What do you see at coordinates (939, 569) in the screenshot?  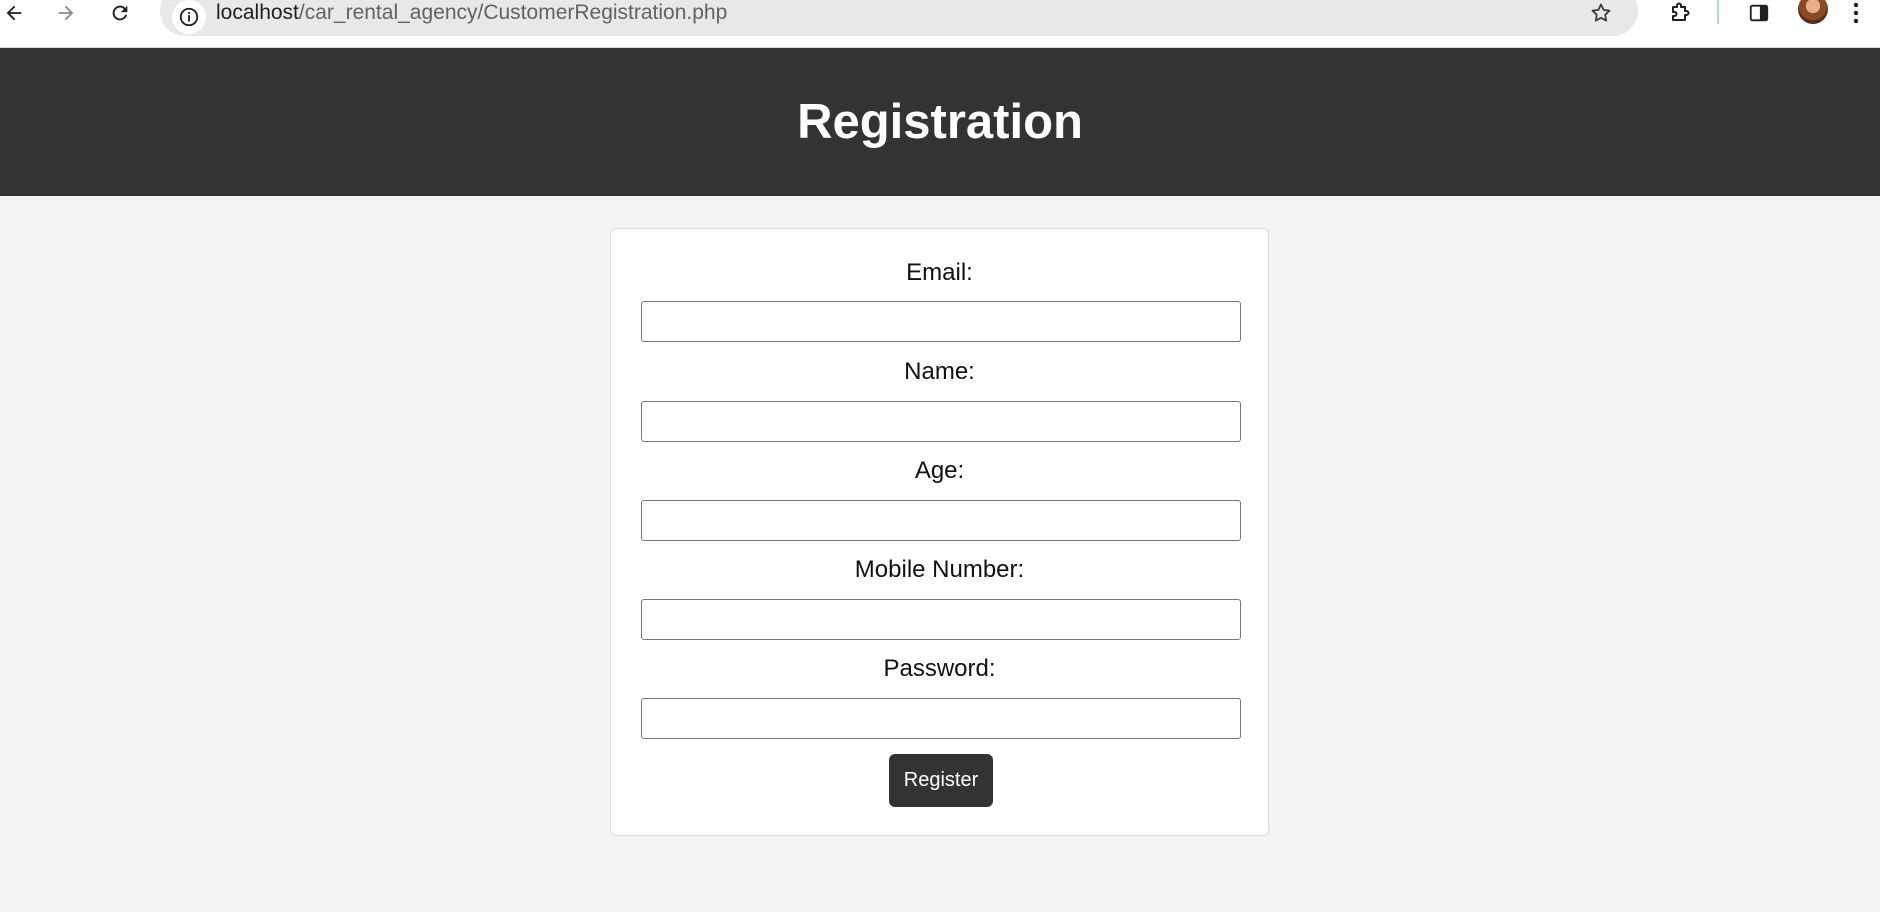 I see `mobile-number-label: Mobile Number:` at bounding box center [939, 569].